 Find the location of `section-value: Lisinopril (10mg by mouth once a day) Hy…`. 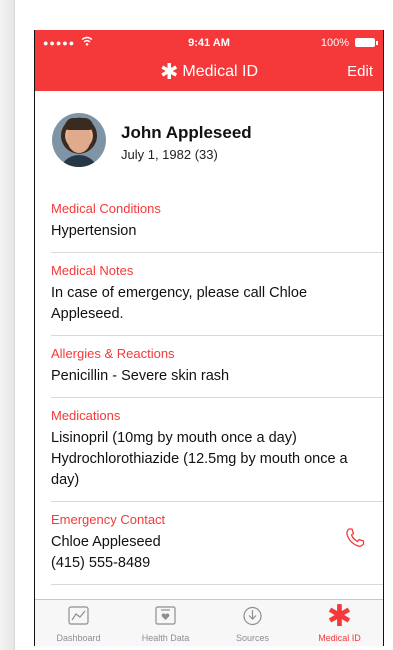

section-value: Lisinopril (10mg by mouth once a day) Hy… is located at coordinates (199, 459).